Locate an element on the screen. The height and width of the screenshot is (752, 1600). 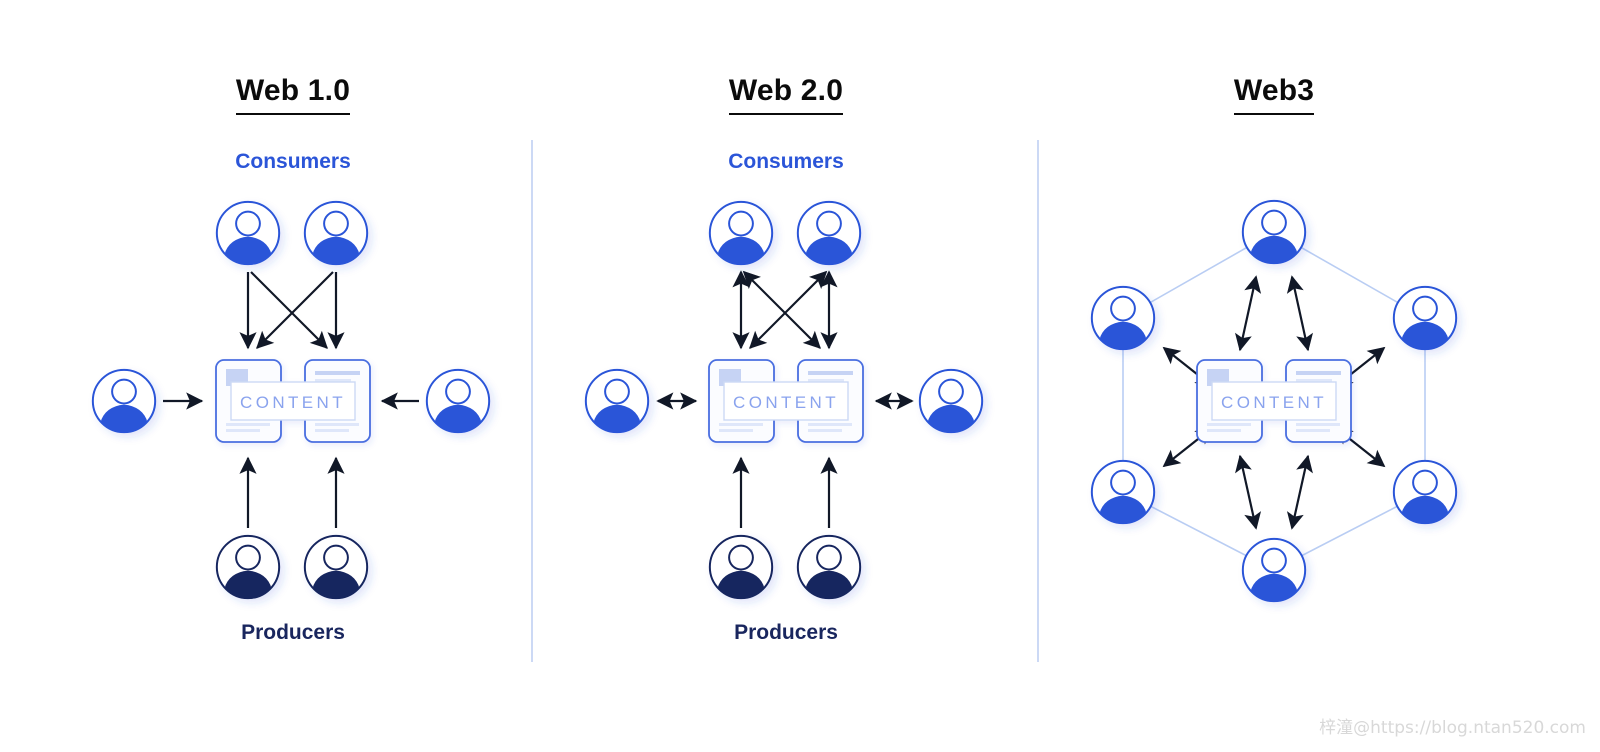
panel-web3: CONTENT is located at coordinates (1274, 401).